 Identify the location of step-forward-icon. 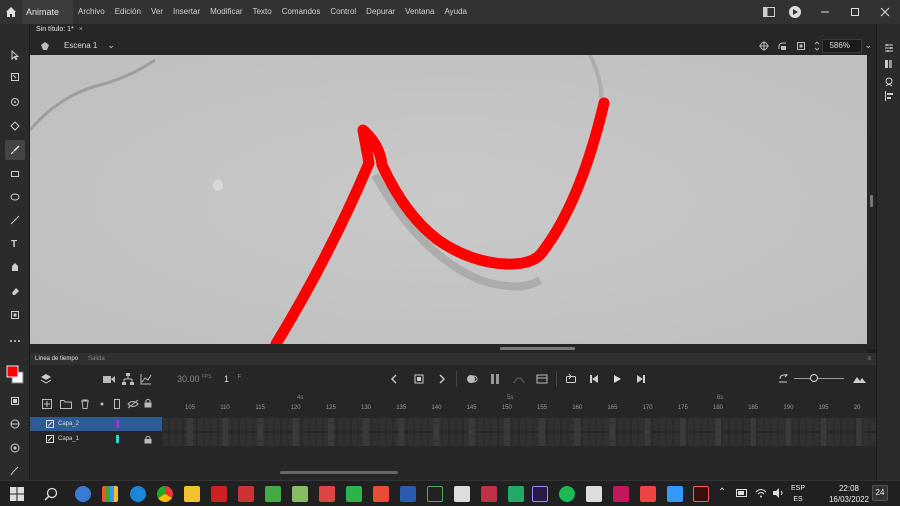
(641, 379).